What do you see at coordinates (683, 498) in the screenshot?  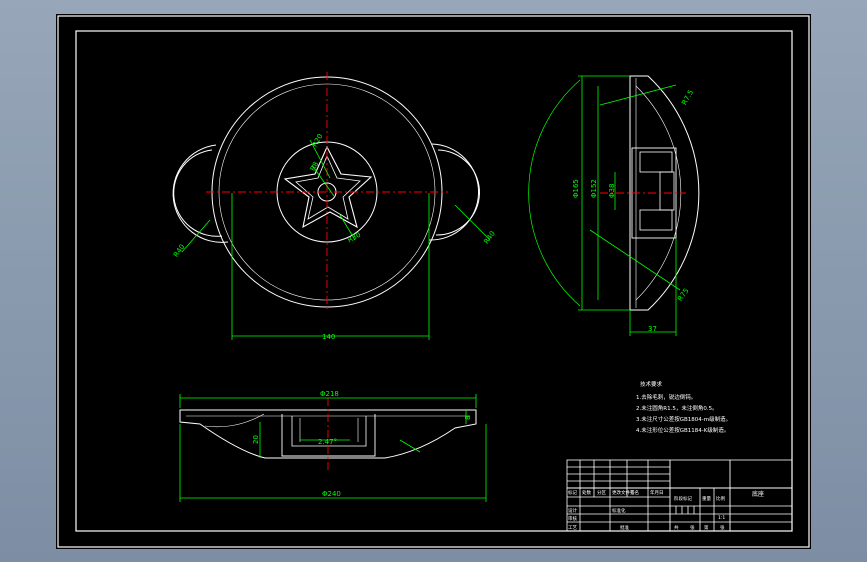 I see `tb-label-stage: 阶段标记` at bounding box center [683, 498].